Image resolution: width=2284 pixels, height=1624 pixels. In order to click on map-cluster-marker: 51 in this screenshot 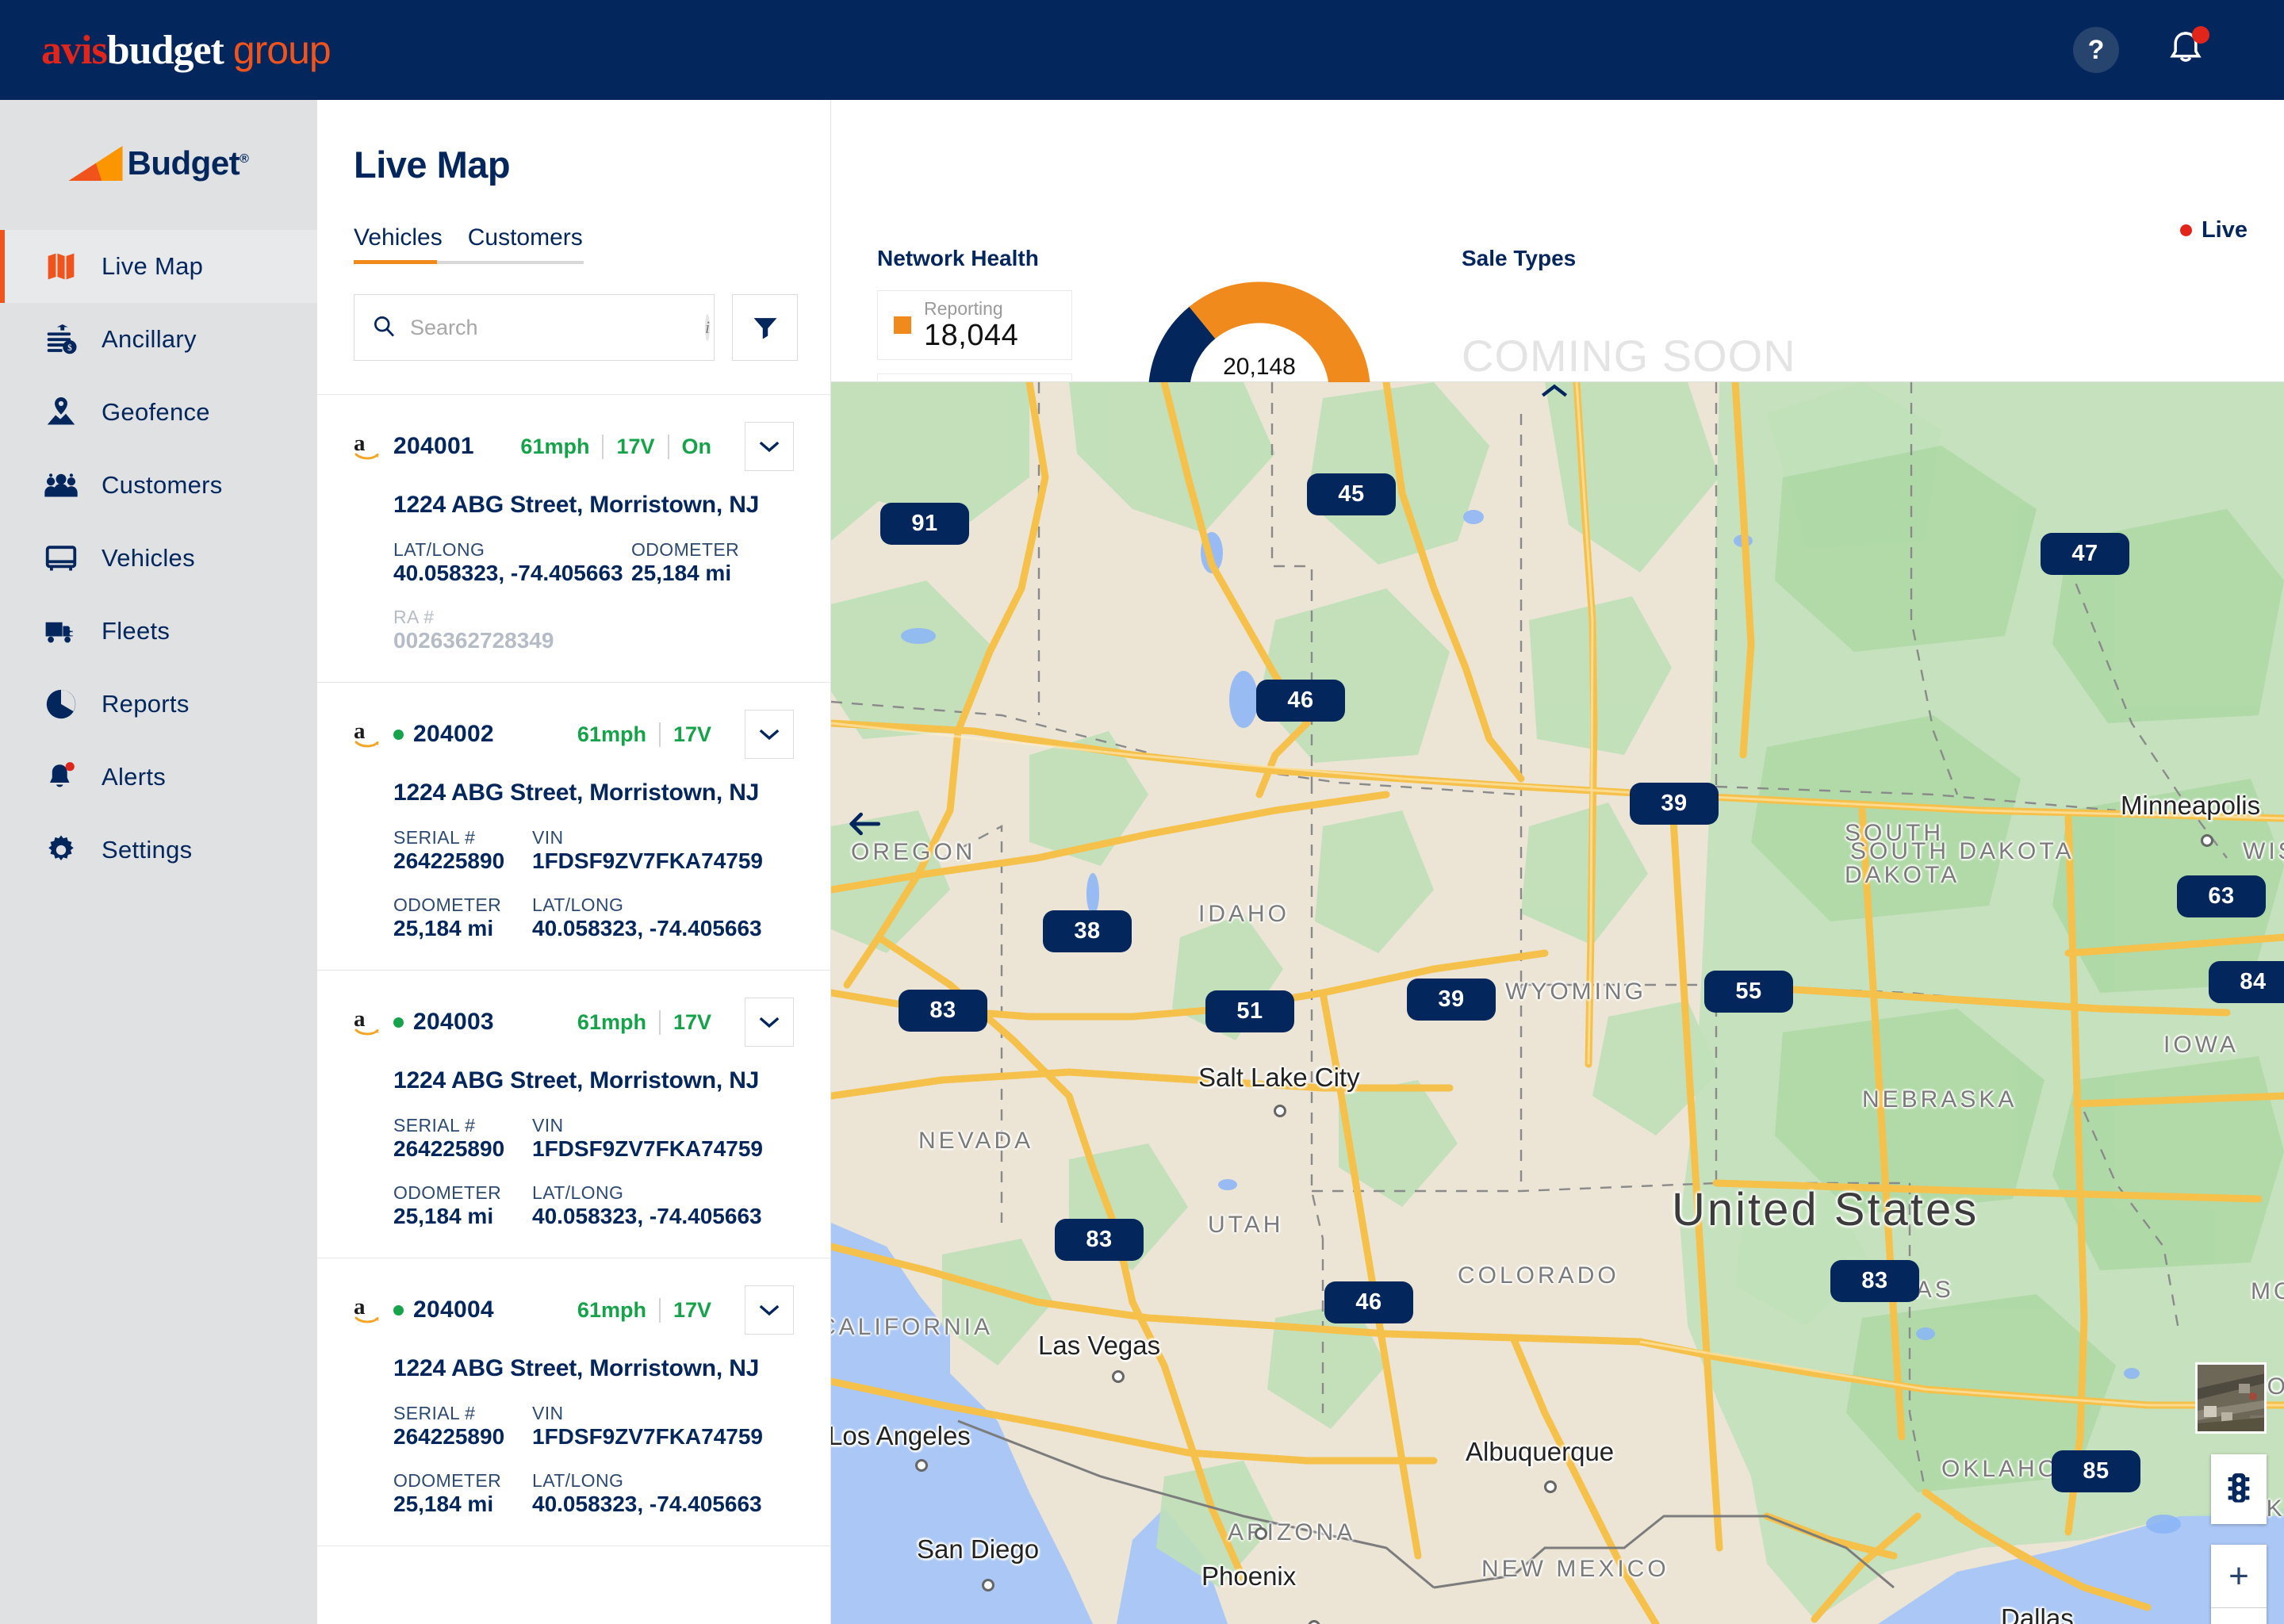, I will do `click(1249, 1011)`.